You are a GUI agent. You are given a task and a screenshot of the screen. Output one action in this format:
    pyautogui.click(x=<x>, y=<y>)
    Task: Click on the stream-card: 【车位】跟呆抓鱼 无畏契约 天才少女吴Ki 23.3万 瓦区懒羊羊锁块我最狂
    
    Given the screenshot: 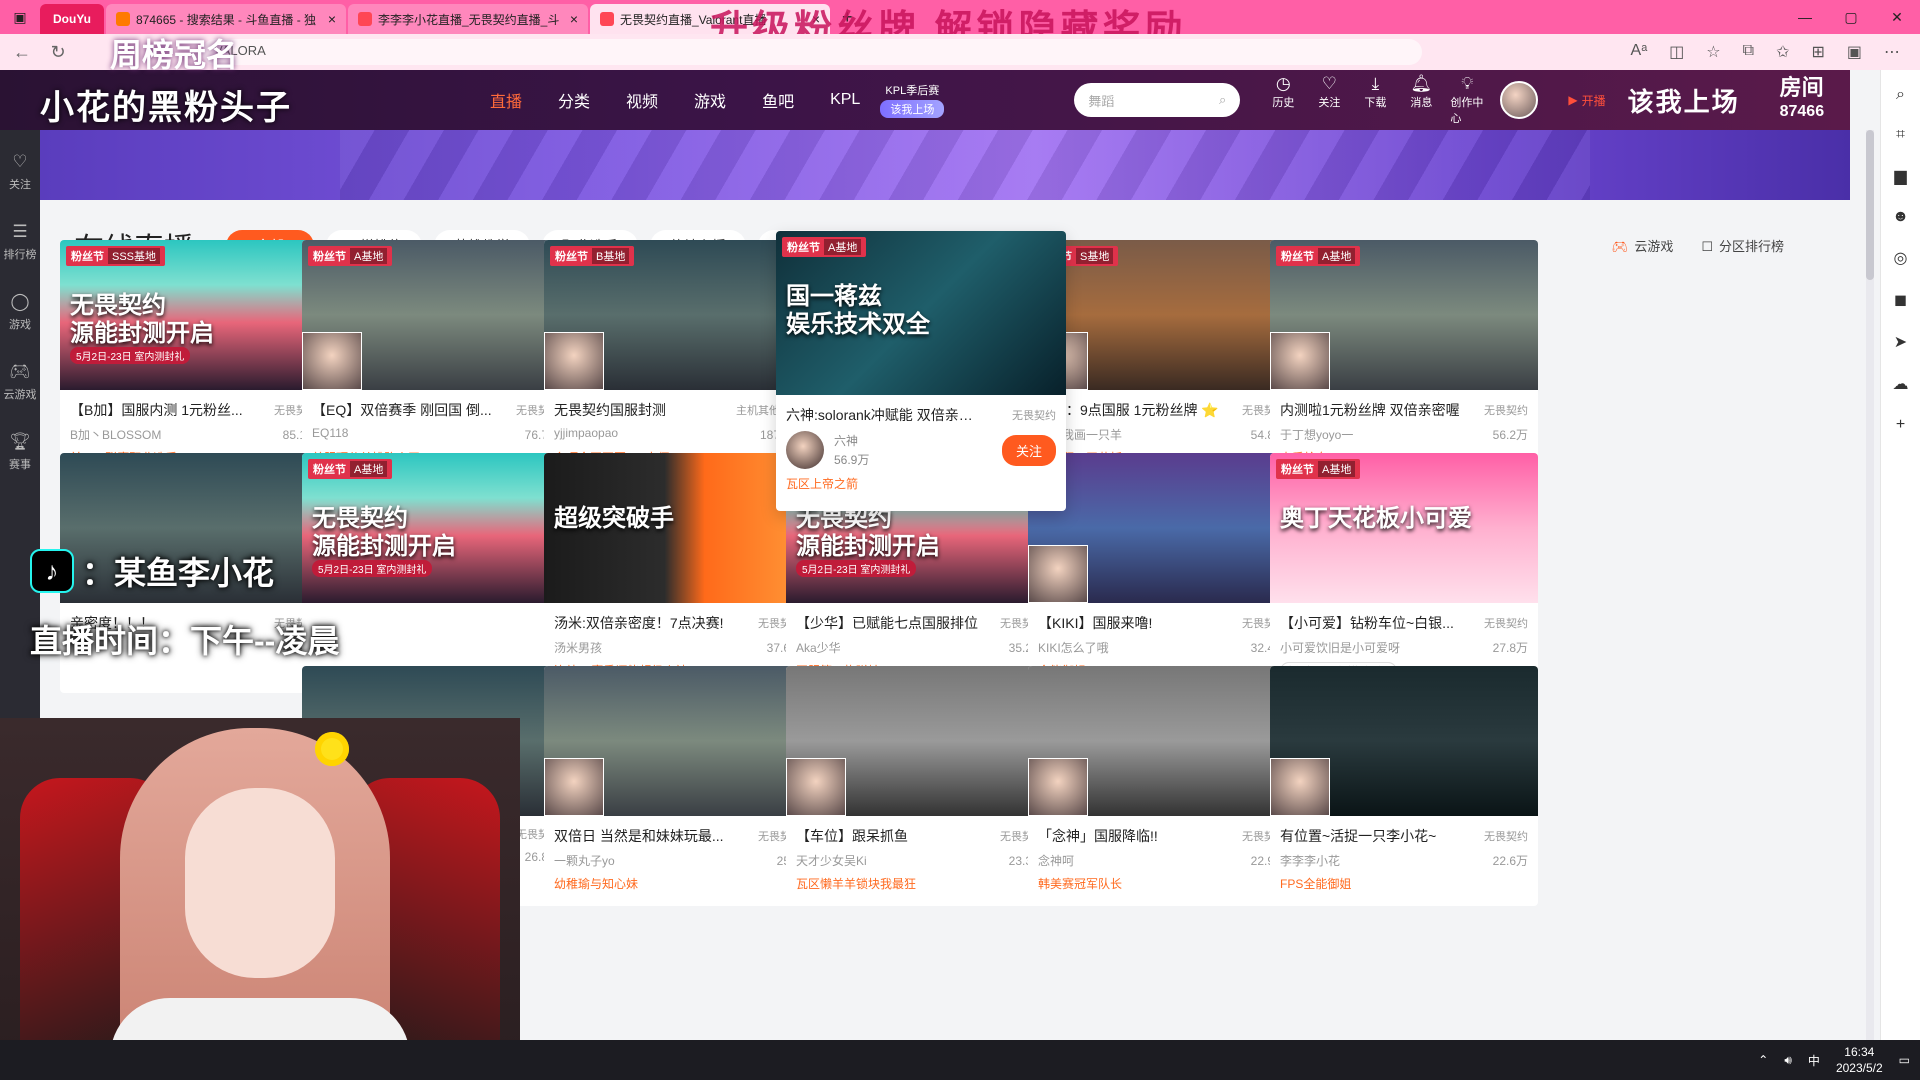 What is the action you would take?
    pyautogui.click(x=920, y=786)
    